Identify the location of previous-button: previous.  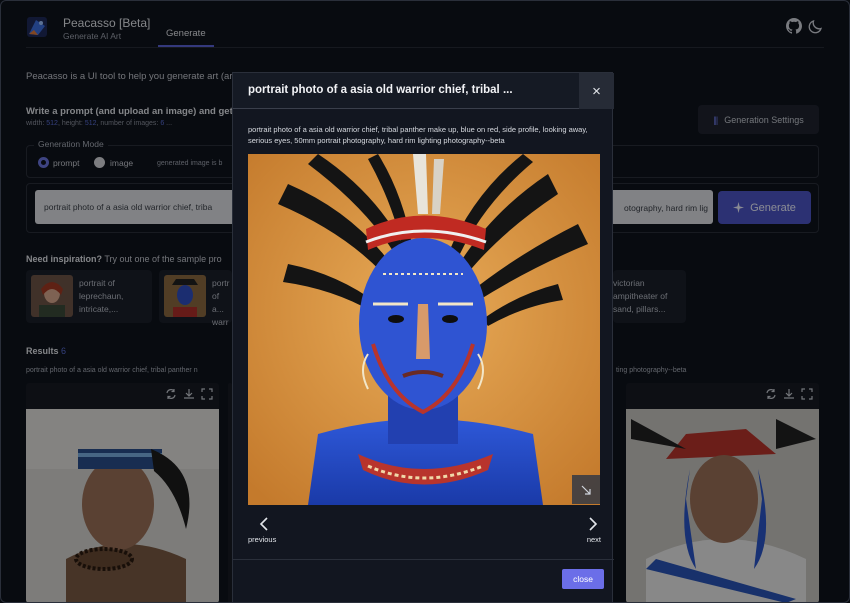
(268, 532).